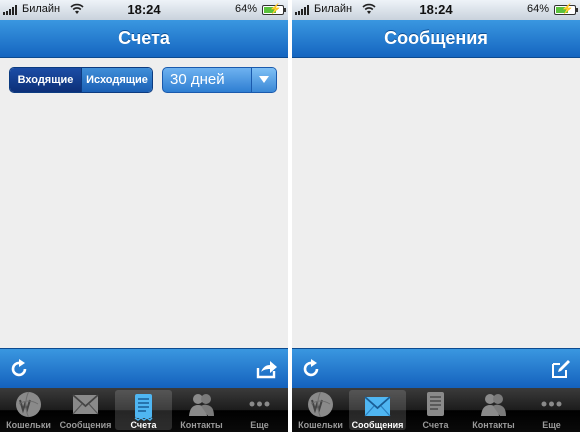  What do you see at coordinates (45, 80) in the screenshot?
I see `incoming-segment: Входящие` at bounding box center [45, 80].